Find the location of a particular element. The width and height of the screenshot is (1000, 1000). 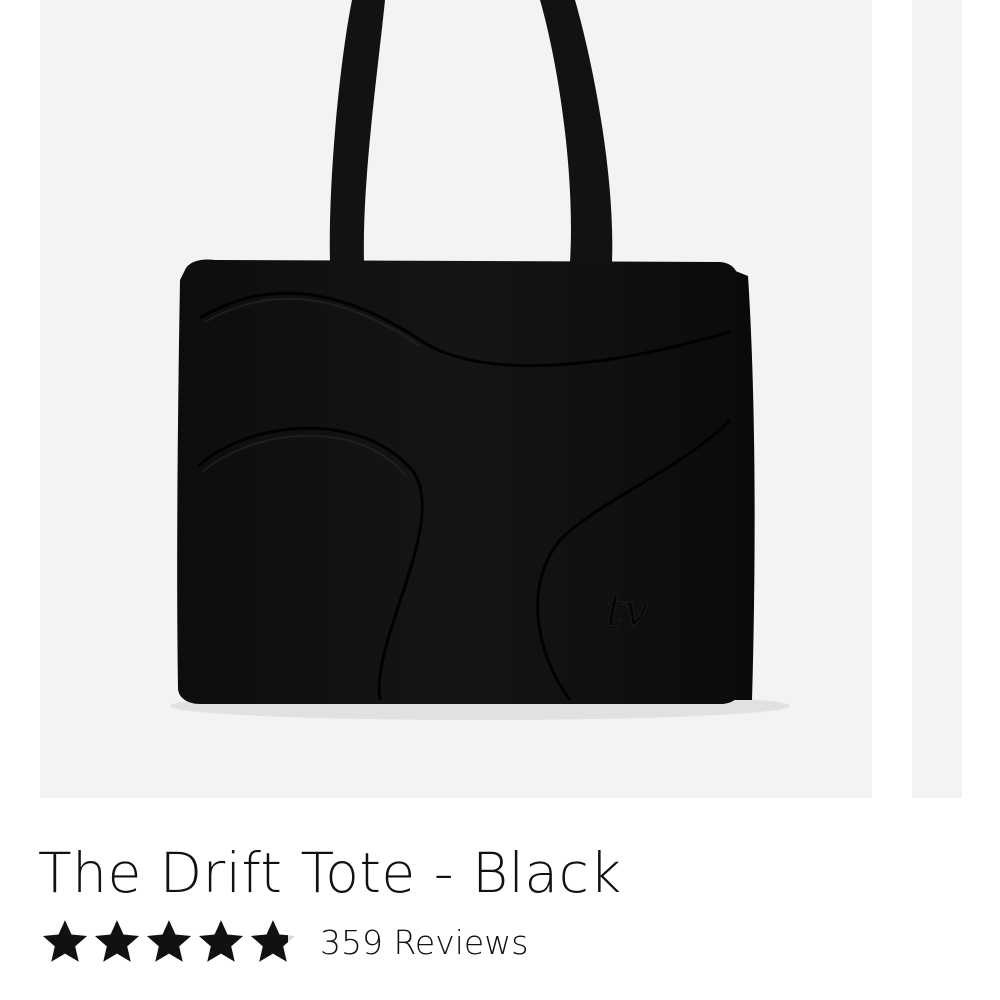

rating-row: 359 Reviews is located at coordinates (284, 942).